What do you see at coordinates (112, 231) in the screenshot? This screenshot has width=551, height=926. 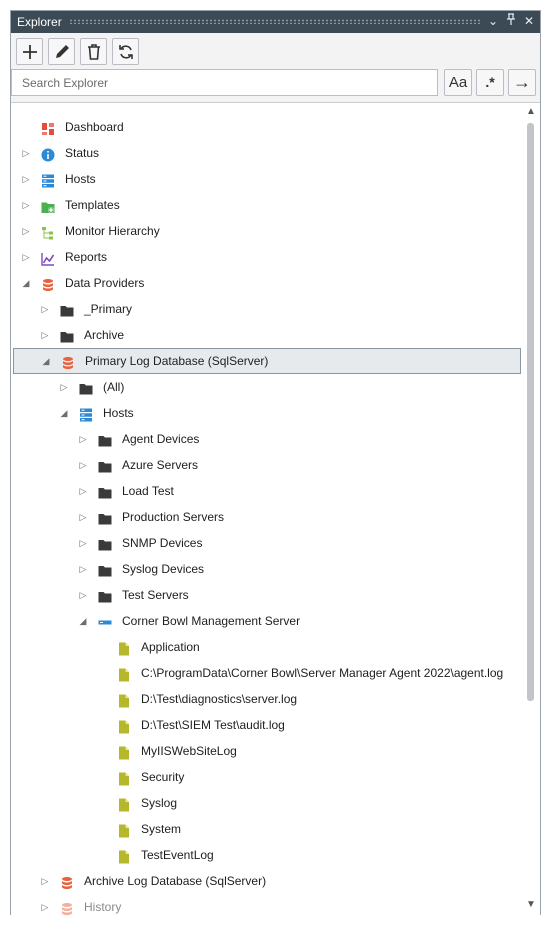 I see `tree-item-label: Monitor Hierarchy` at bounding box center [112, 231].